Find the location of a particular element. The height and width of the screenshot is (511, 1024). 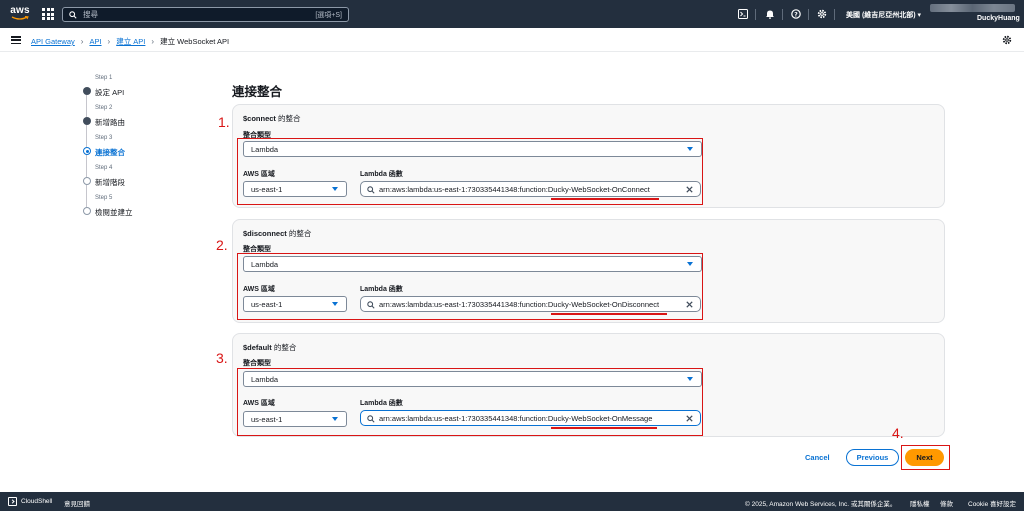

footer-privacy: 隱私權 is located at coordinates (920, 503).